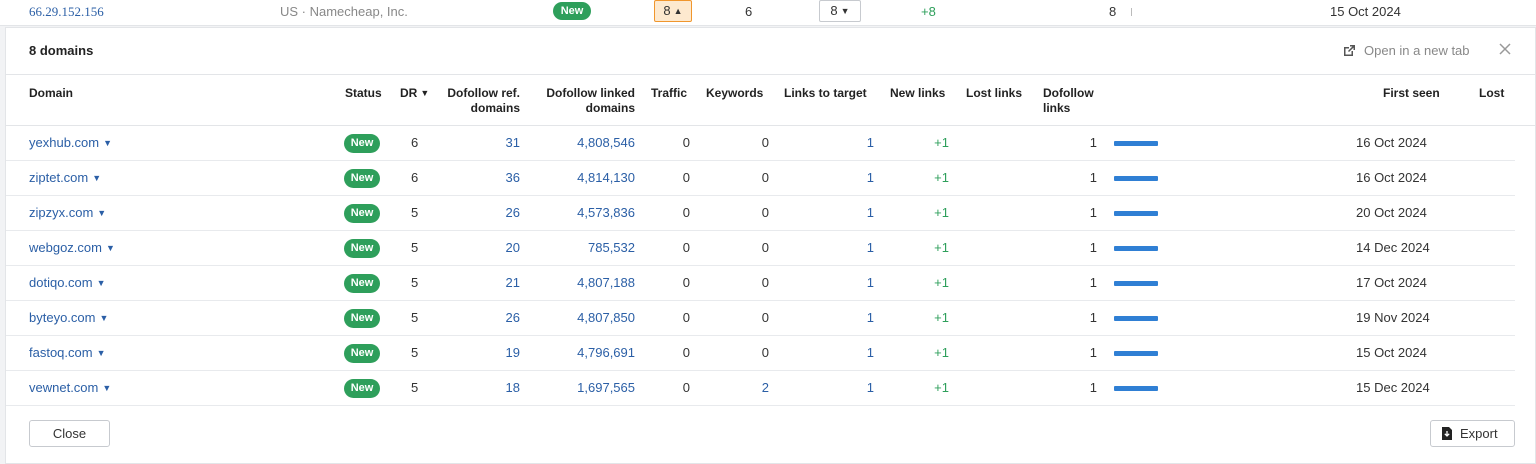 The image size is (1536, 464). Describe the element at coordinates (1411, 93) in the screenshot. I see `col-first-seen: First seen` at that location.